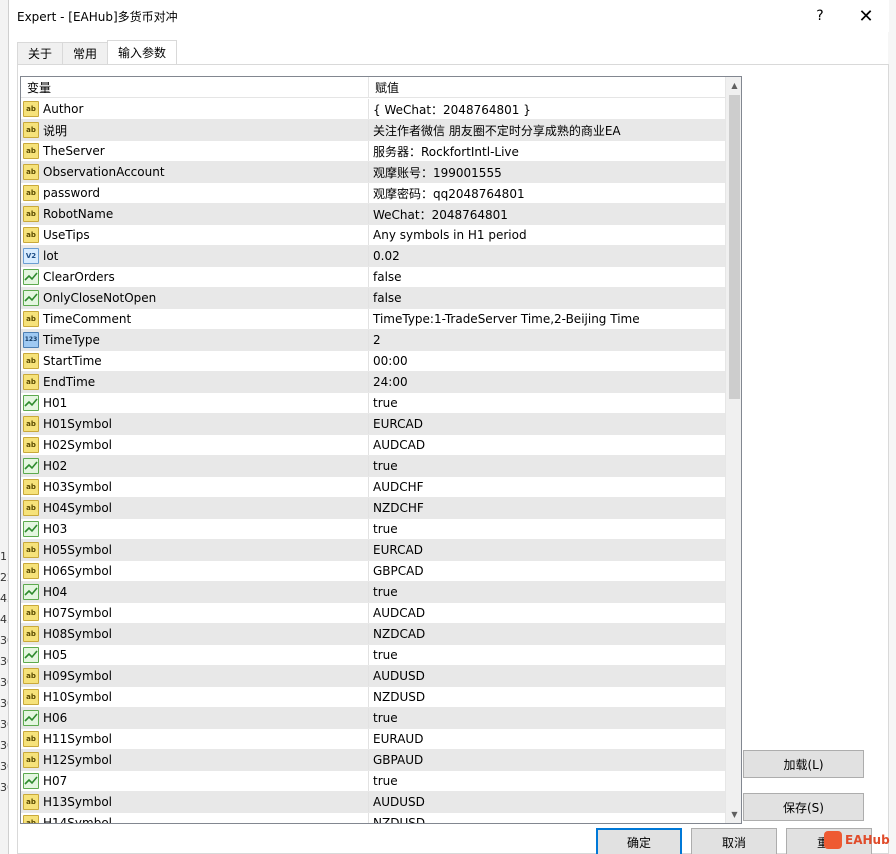  I want to click on table-row: ab H08Symbol NZDCAD, so click(373, 634).